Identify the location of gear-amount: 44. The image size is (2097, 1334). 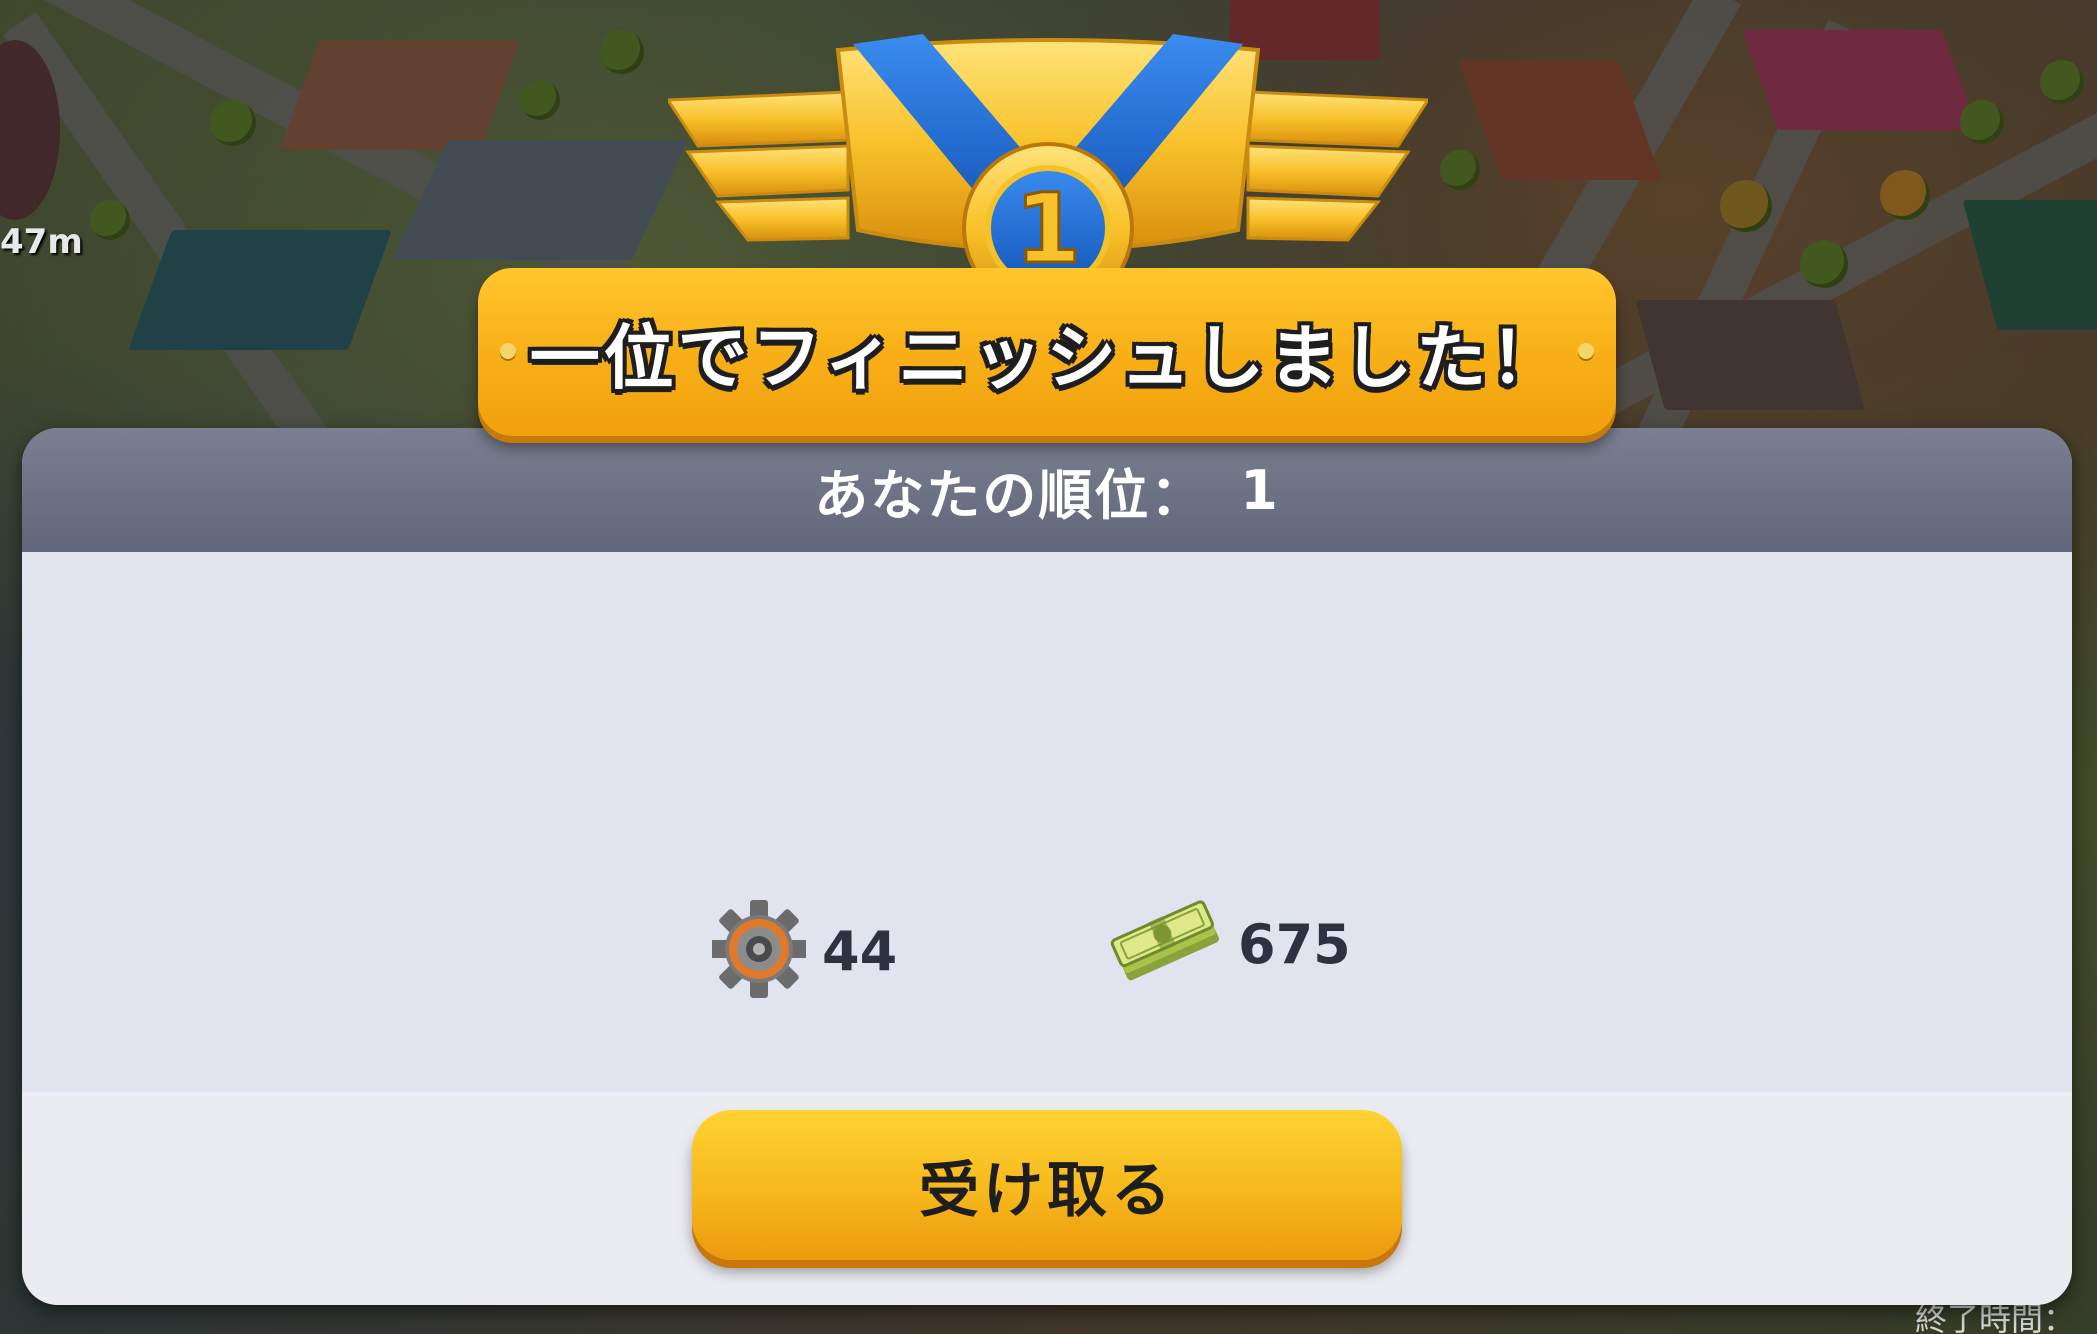
(860, 951).